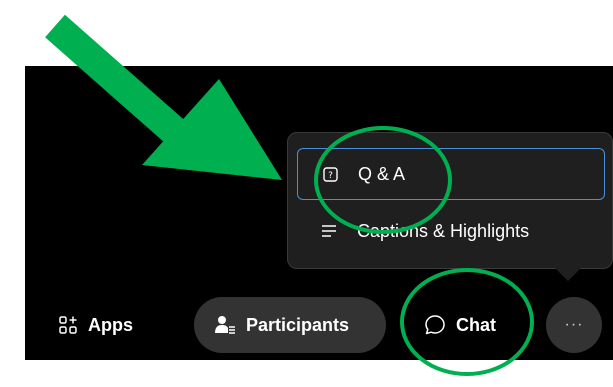  What do you see at coordinates (568, 274) in the screenshot?
I see `menu-pointer` at bounding box center [568, 274].